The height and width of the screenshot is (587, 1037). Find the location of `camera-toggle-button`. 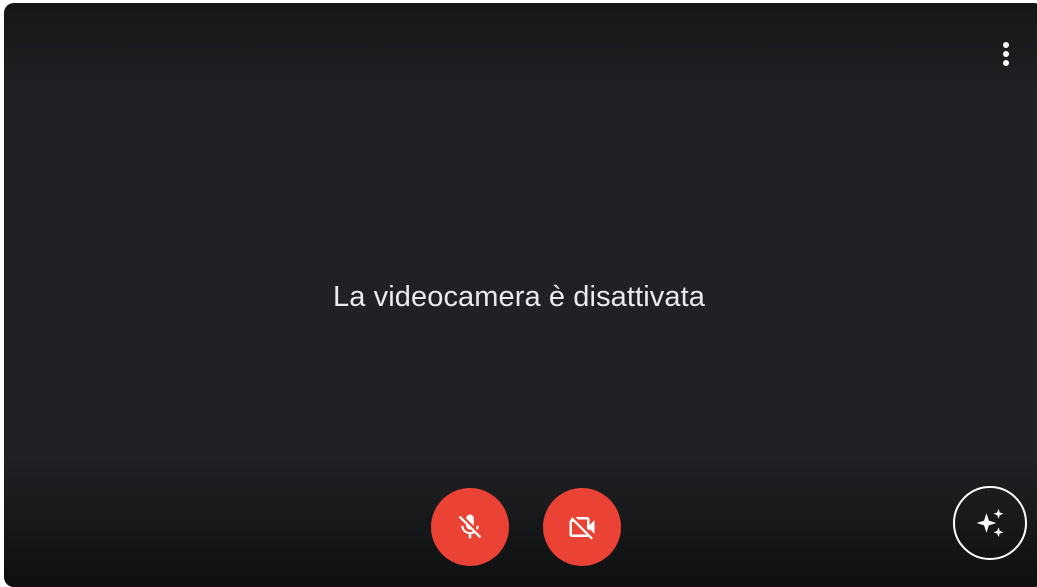

camera-toggle-button is located at coordinates (582, 527).